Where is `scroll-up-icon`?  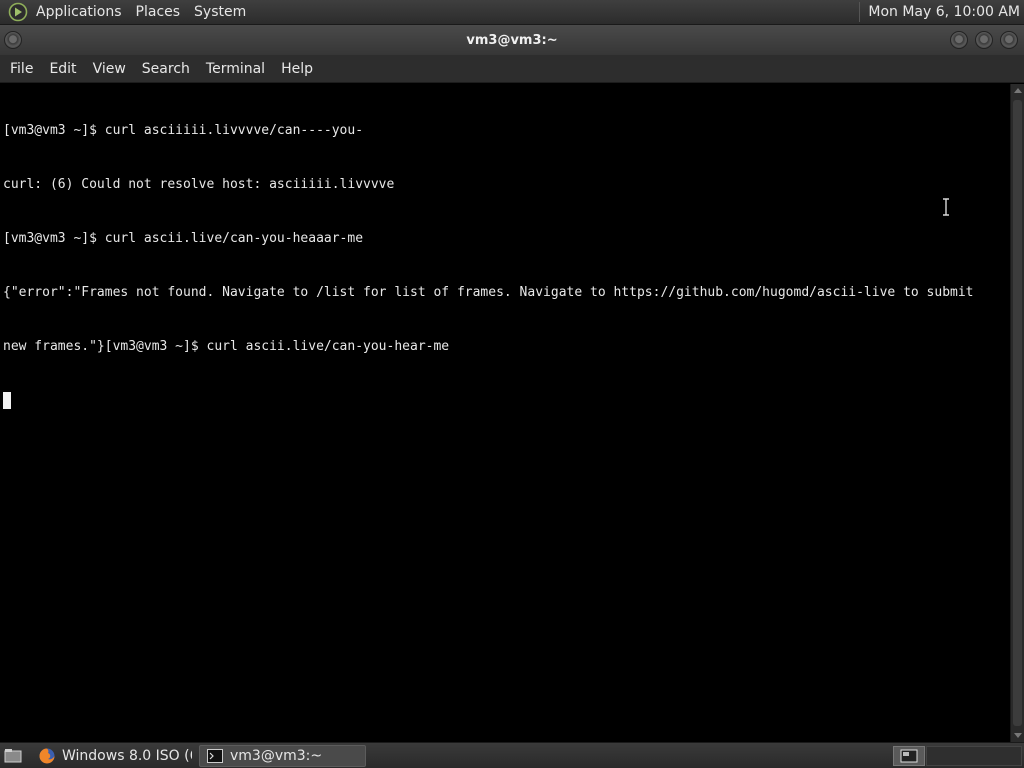 scroll-up-icon is located at coordinates (1018, 90).